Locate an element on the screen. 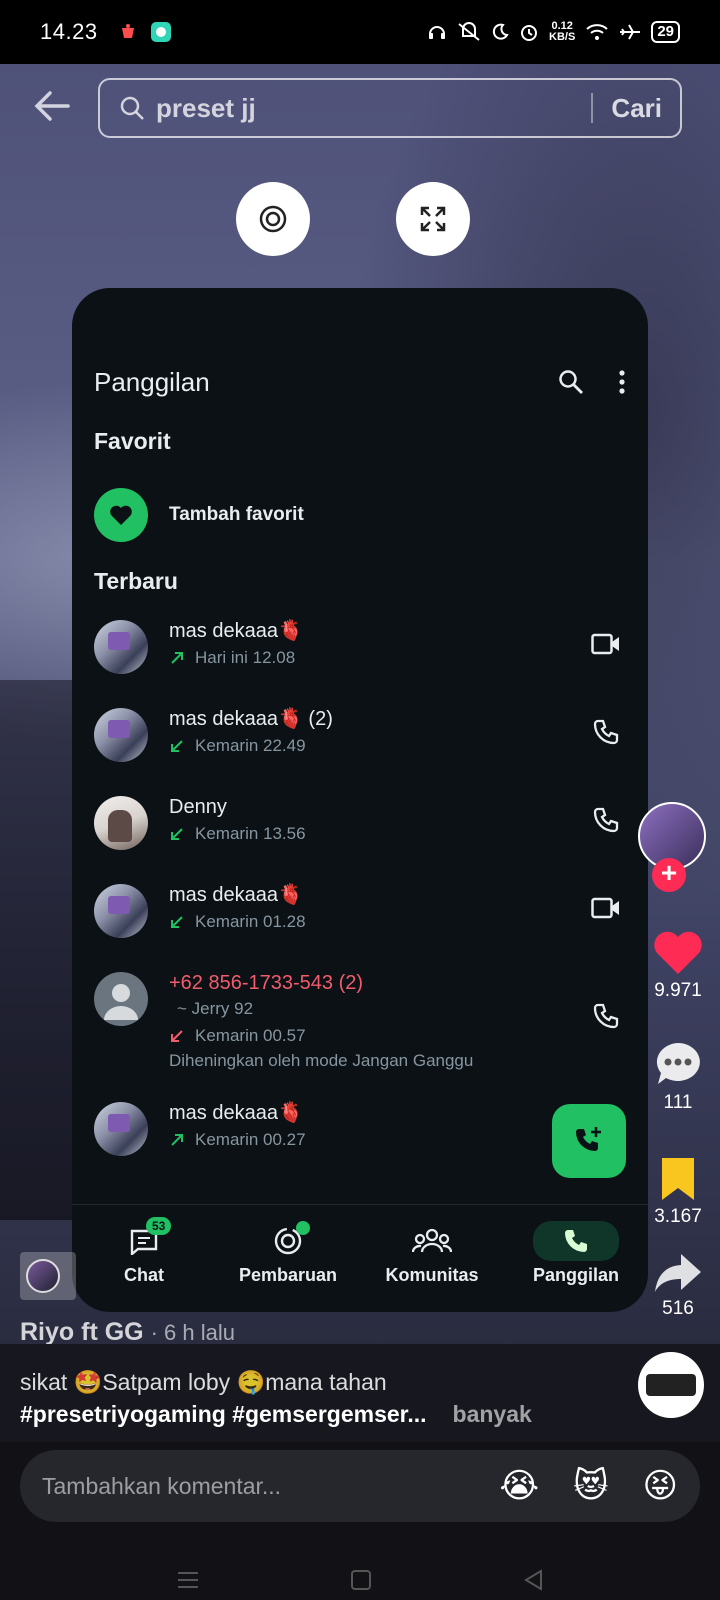  tab-label: Chat is located at coordinates (144, 1275).